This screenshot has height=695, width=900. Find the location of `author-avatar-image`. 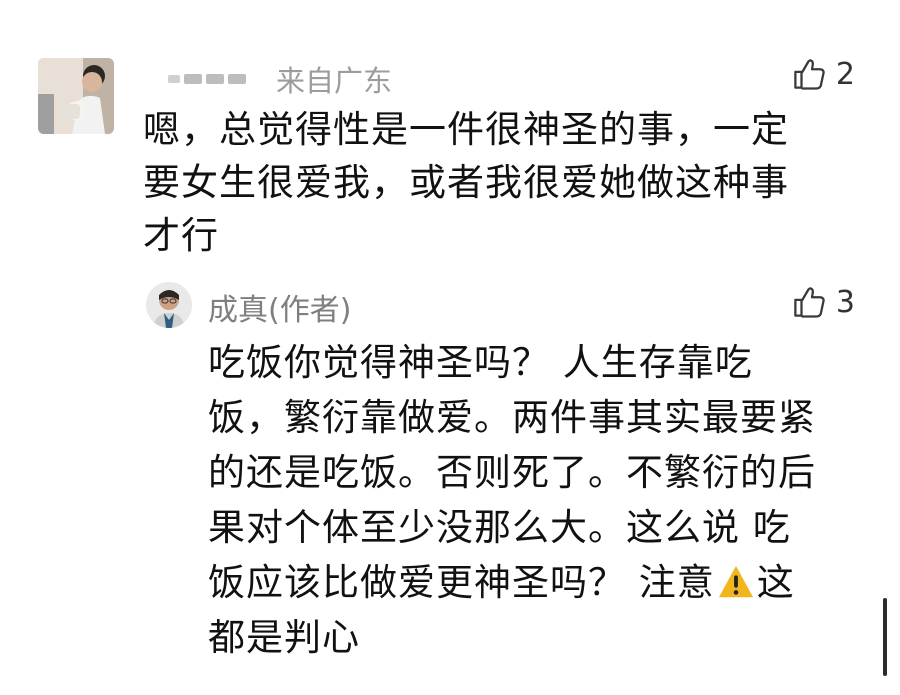

author-avatar-image is located at coordinates (169, 305).